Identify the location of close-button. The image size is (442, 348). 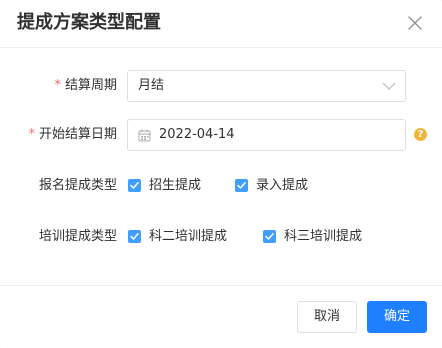
(415, 23).